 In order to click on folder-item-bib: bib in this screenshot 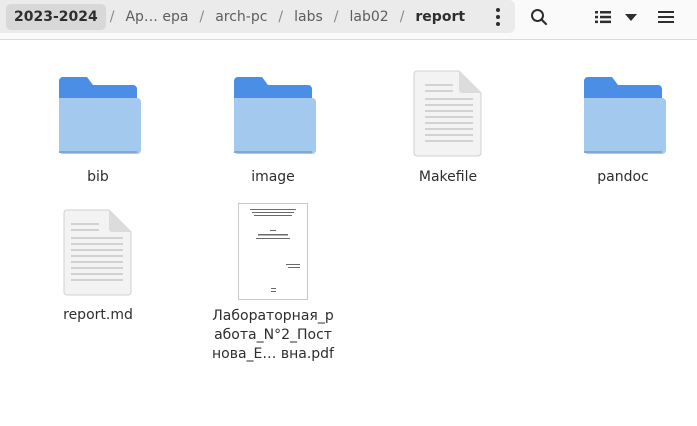, I will do `click(98, 130)`.